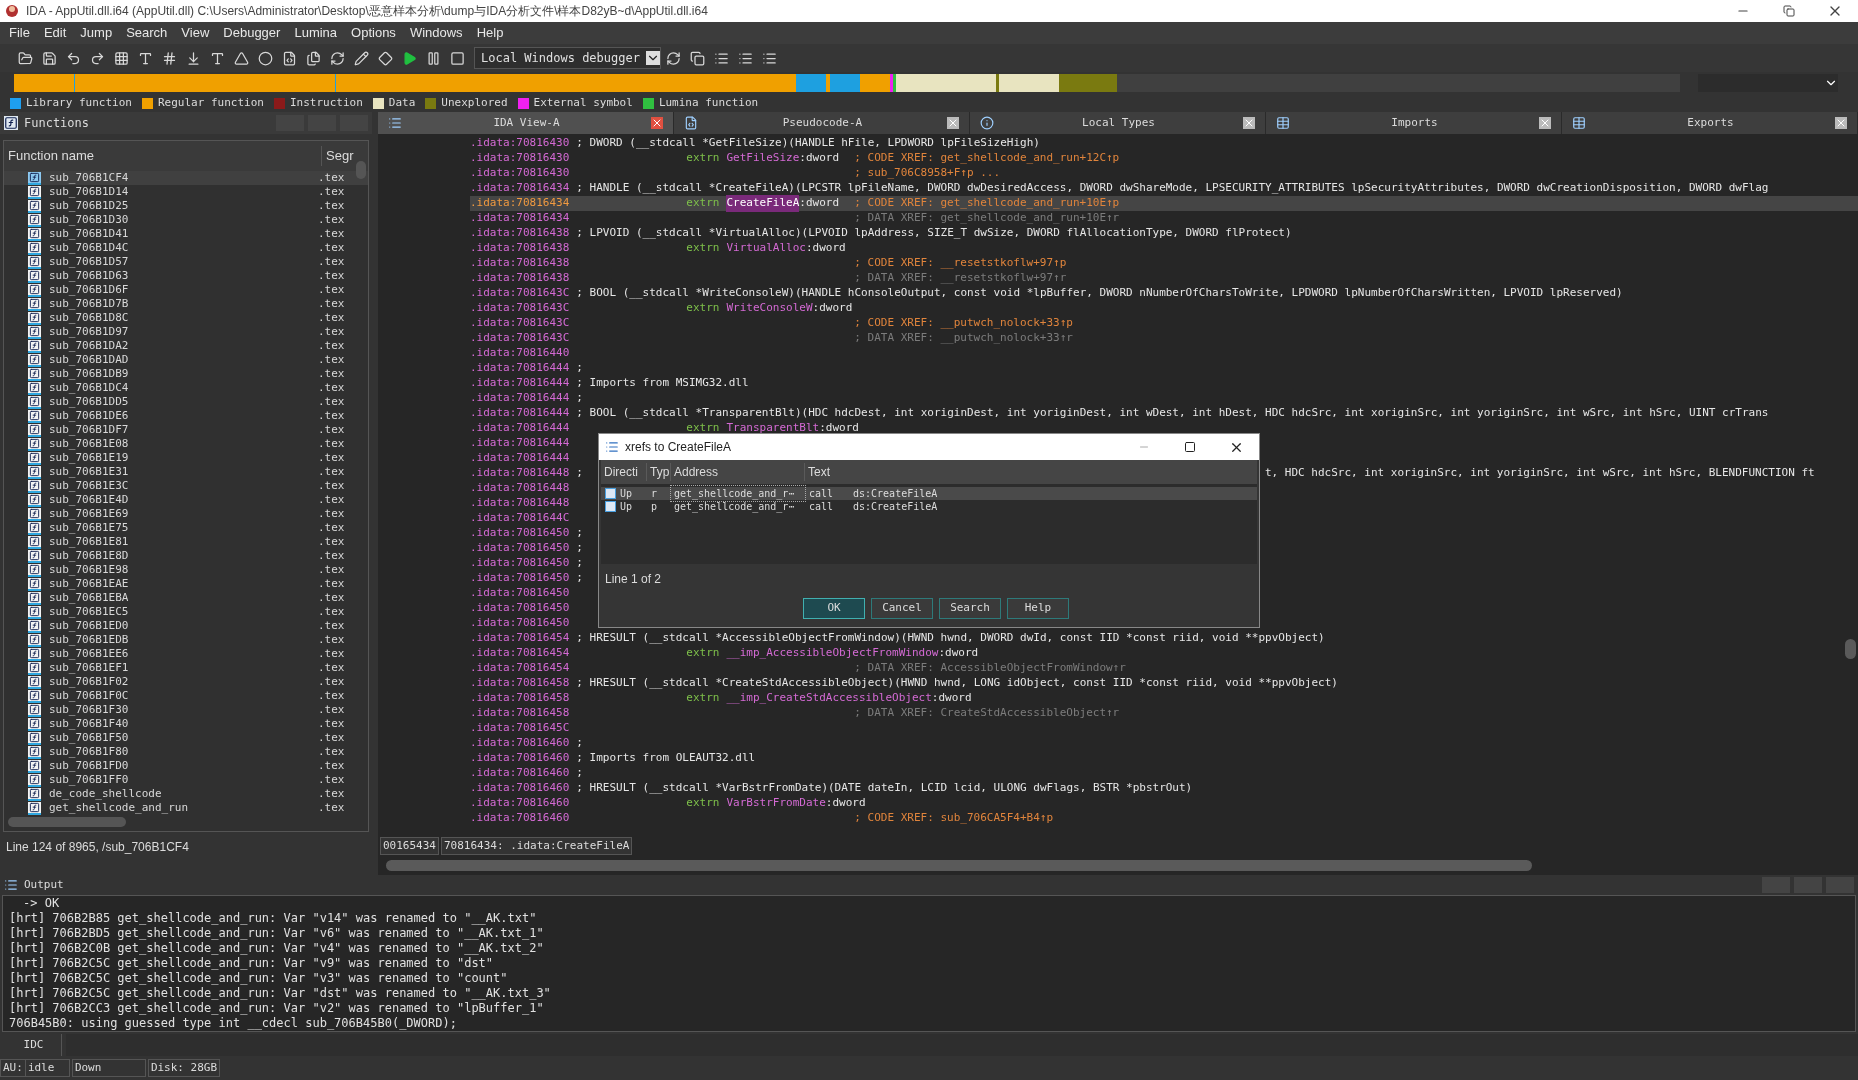 This screenshot has width=1858, height=1080. I want to click on listing-line: .idata:70816454 extrn __imp_AccessibleObjectFromWindow:dword, so click(1164, 653).